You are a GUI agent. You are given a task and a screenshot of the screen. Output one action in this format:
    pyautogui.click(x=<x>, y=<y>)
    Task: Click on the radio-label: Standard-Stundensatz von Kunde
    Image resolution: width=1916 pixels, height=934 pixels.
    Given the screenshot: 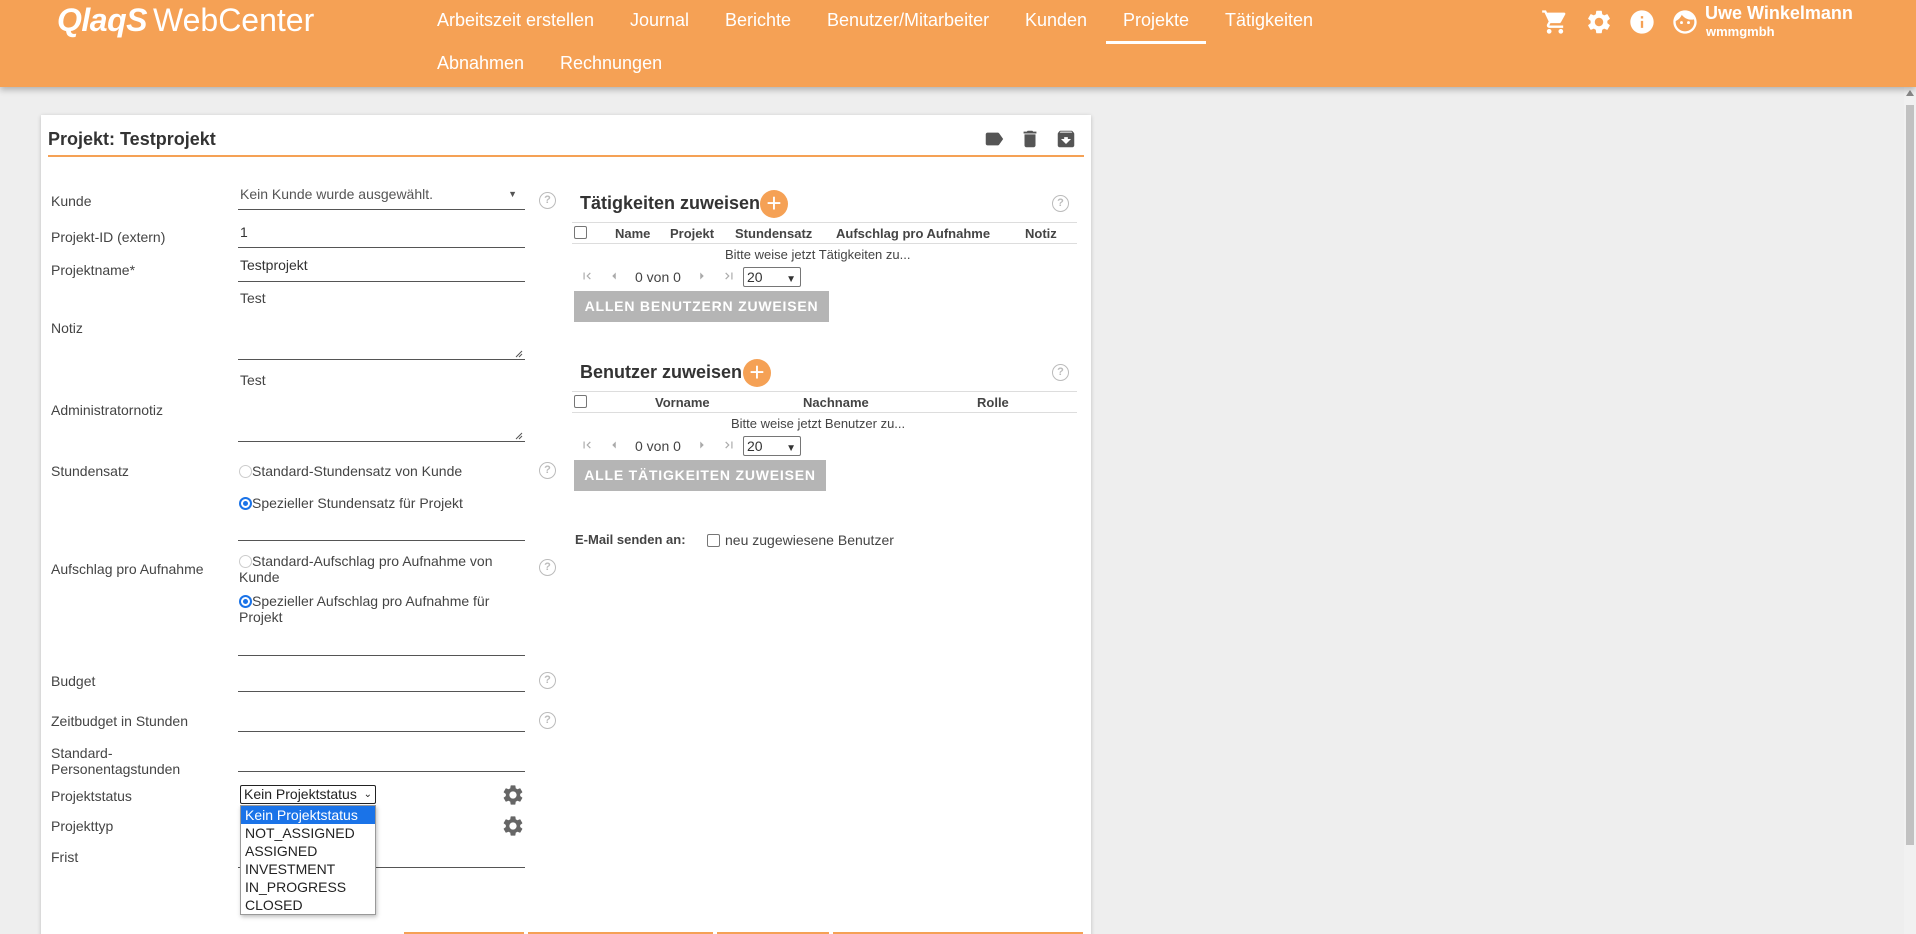 What is the action you would take?
    pyautogui.click(x=357, y=471)
    